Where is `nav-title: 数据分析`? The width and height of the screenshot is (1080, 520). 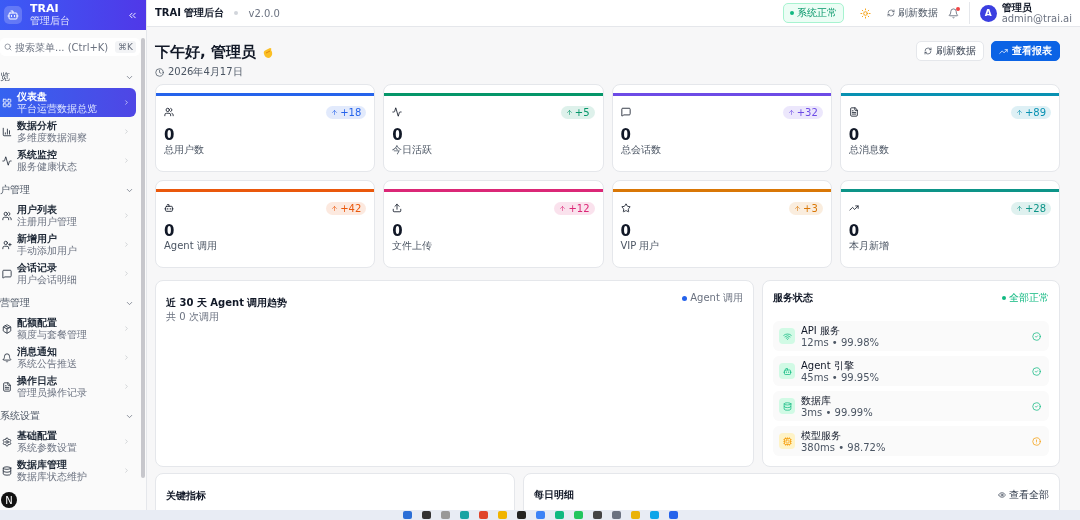
nav-title: 数据分析 is located at coordinates (37, 125).